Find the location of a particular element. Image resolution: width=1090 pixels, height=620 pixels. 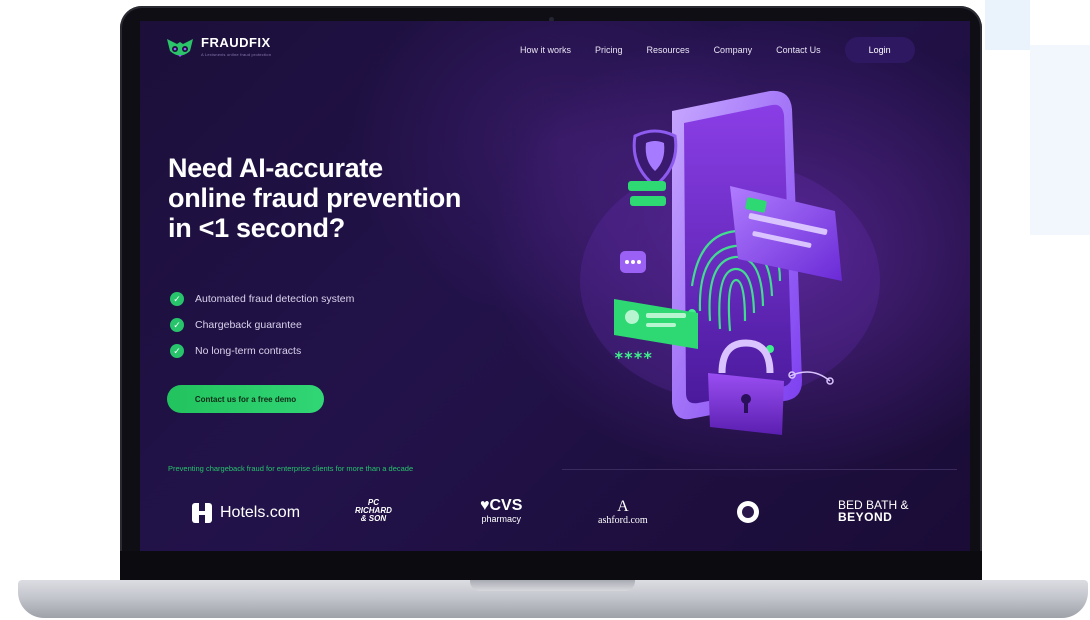

feature-item: ✓ Automated fraud detection system is located at coordinates (262, 299).